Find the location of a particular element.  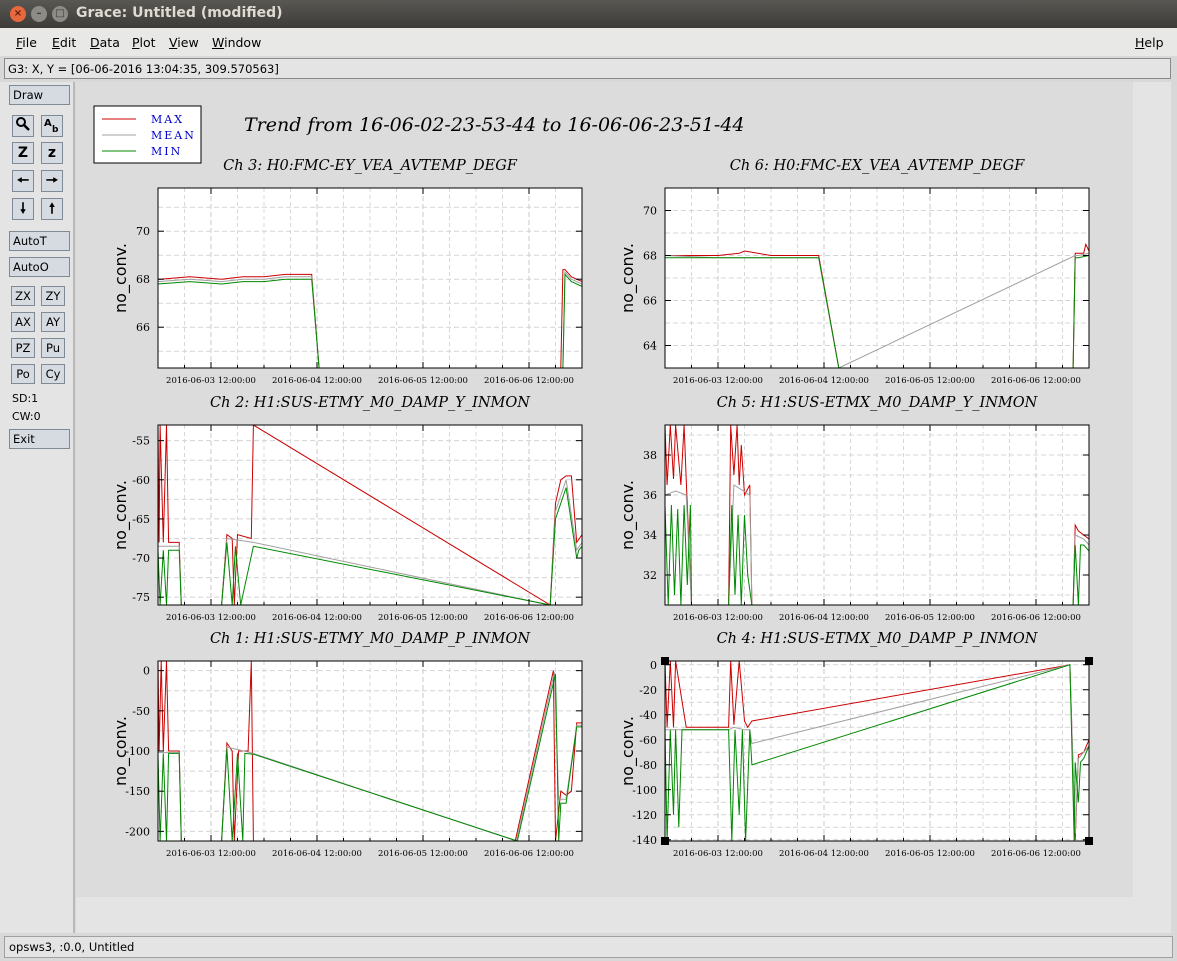

y-tick-label: -120 is located at coordinates (644, 815).